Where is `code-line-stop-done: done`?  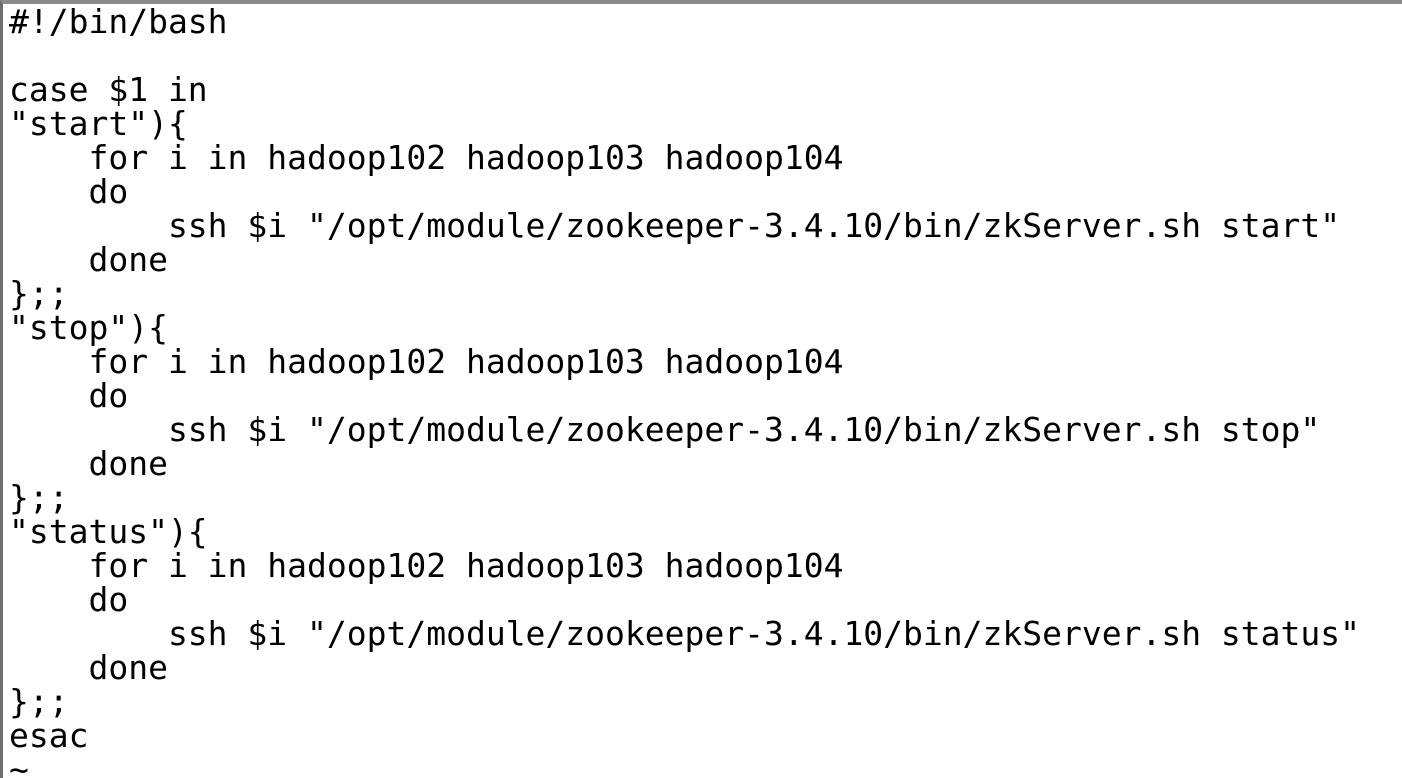 code-line-stop-done: done is located at coordinates (88, 463).